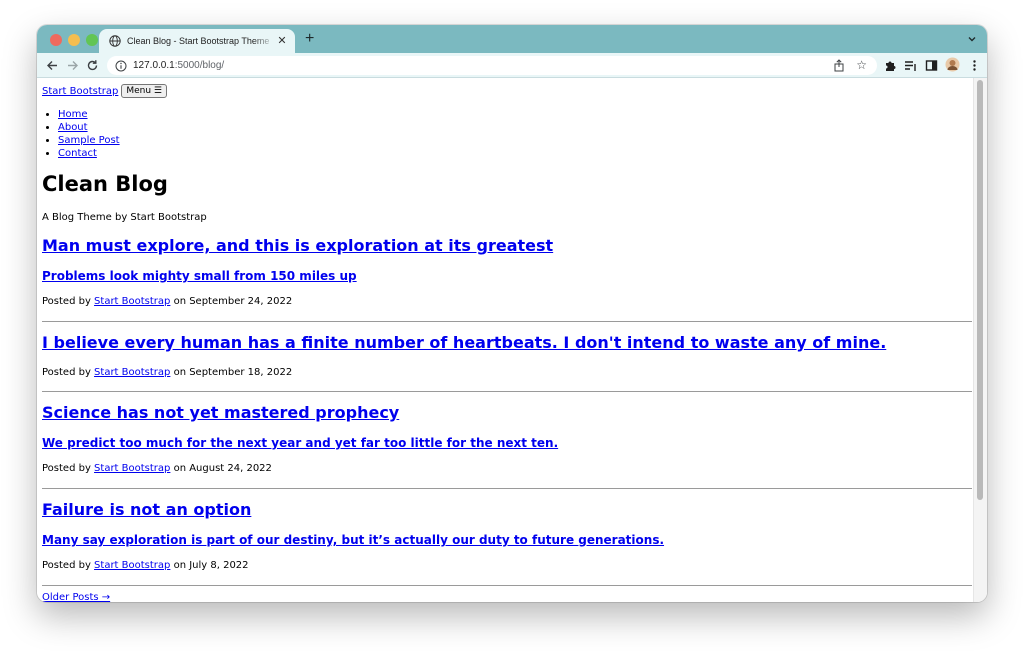 The height and width of the screenshot is (651, 1024). Describe the element at coordinates (121, 66) in the screenshot. I see `info-icon` at that location.